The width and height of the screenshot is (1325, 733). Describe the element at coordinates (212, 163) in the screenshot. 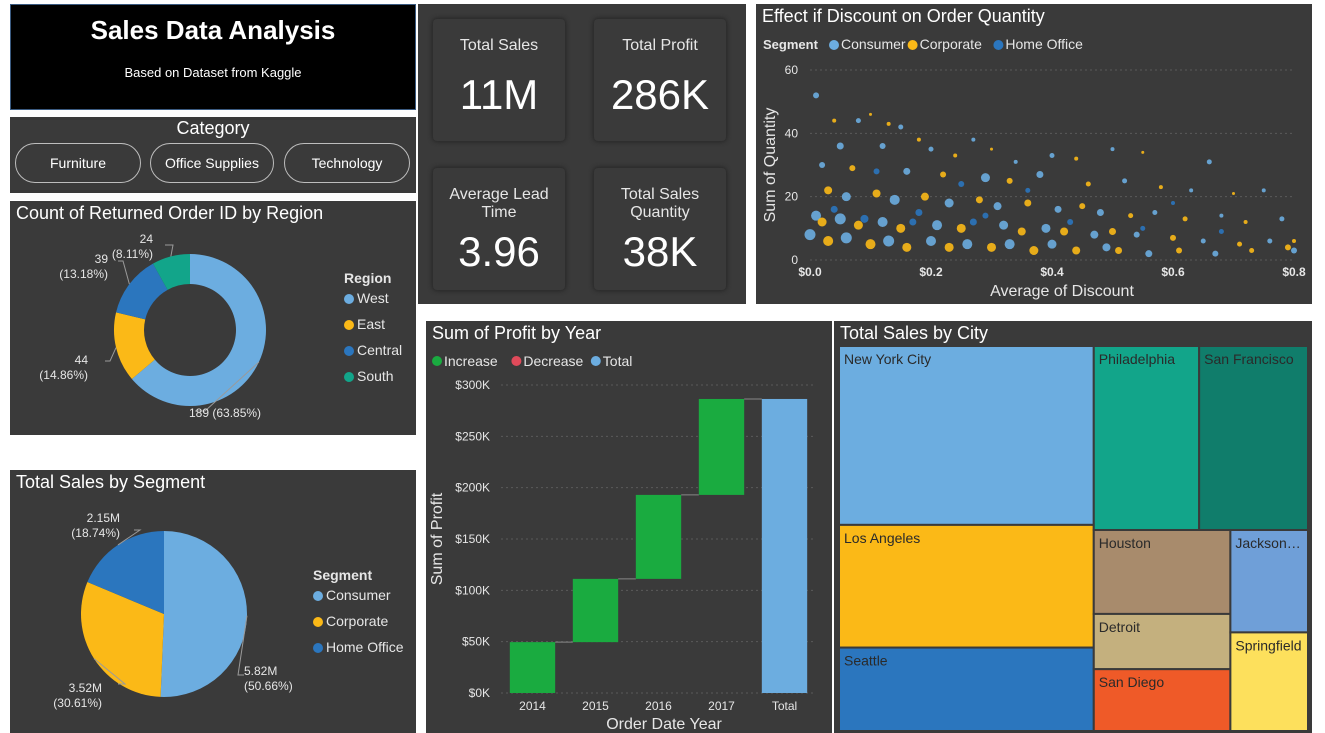

I see `slicer-option-office-supplies: Office Supplies` at that location.